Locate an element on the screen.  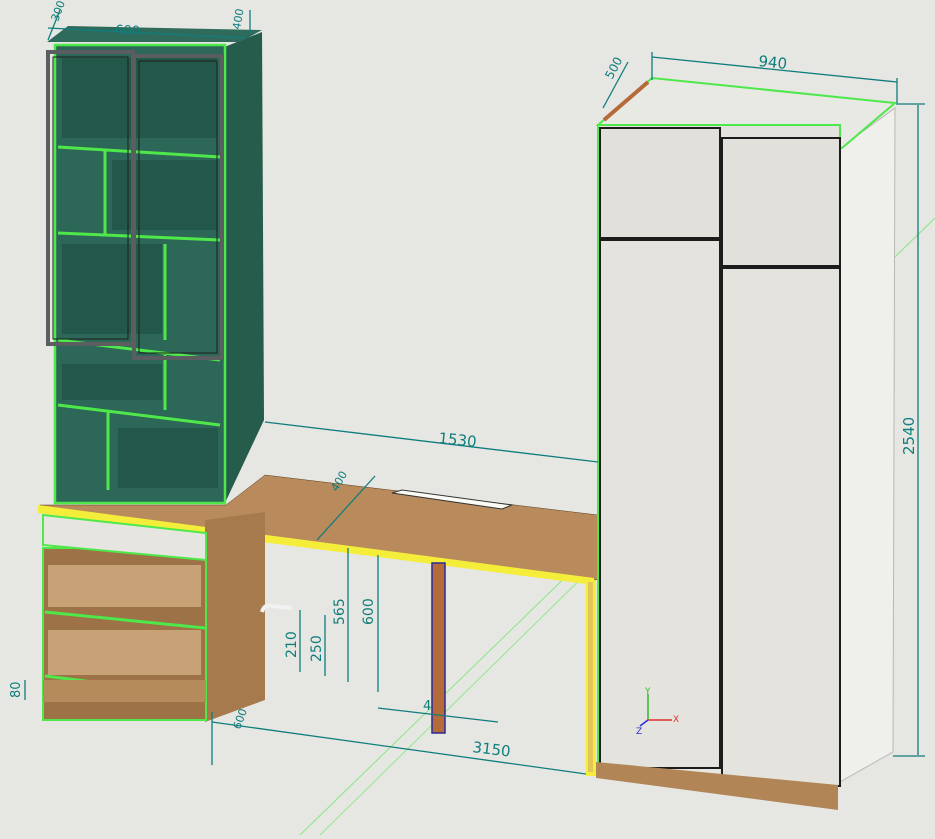
desk-right-panel is located at coordinates (590, 677).